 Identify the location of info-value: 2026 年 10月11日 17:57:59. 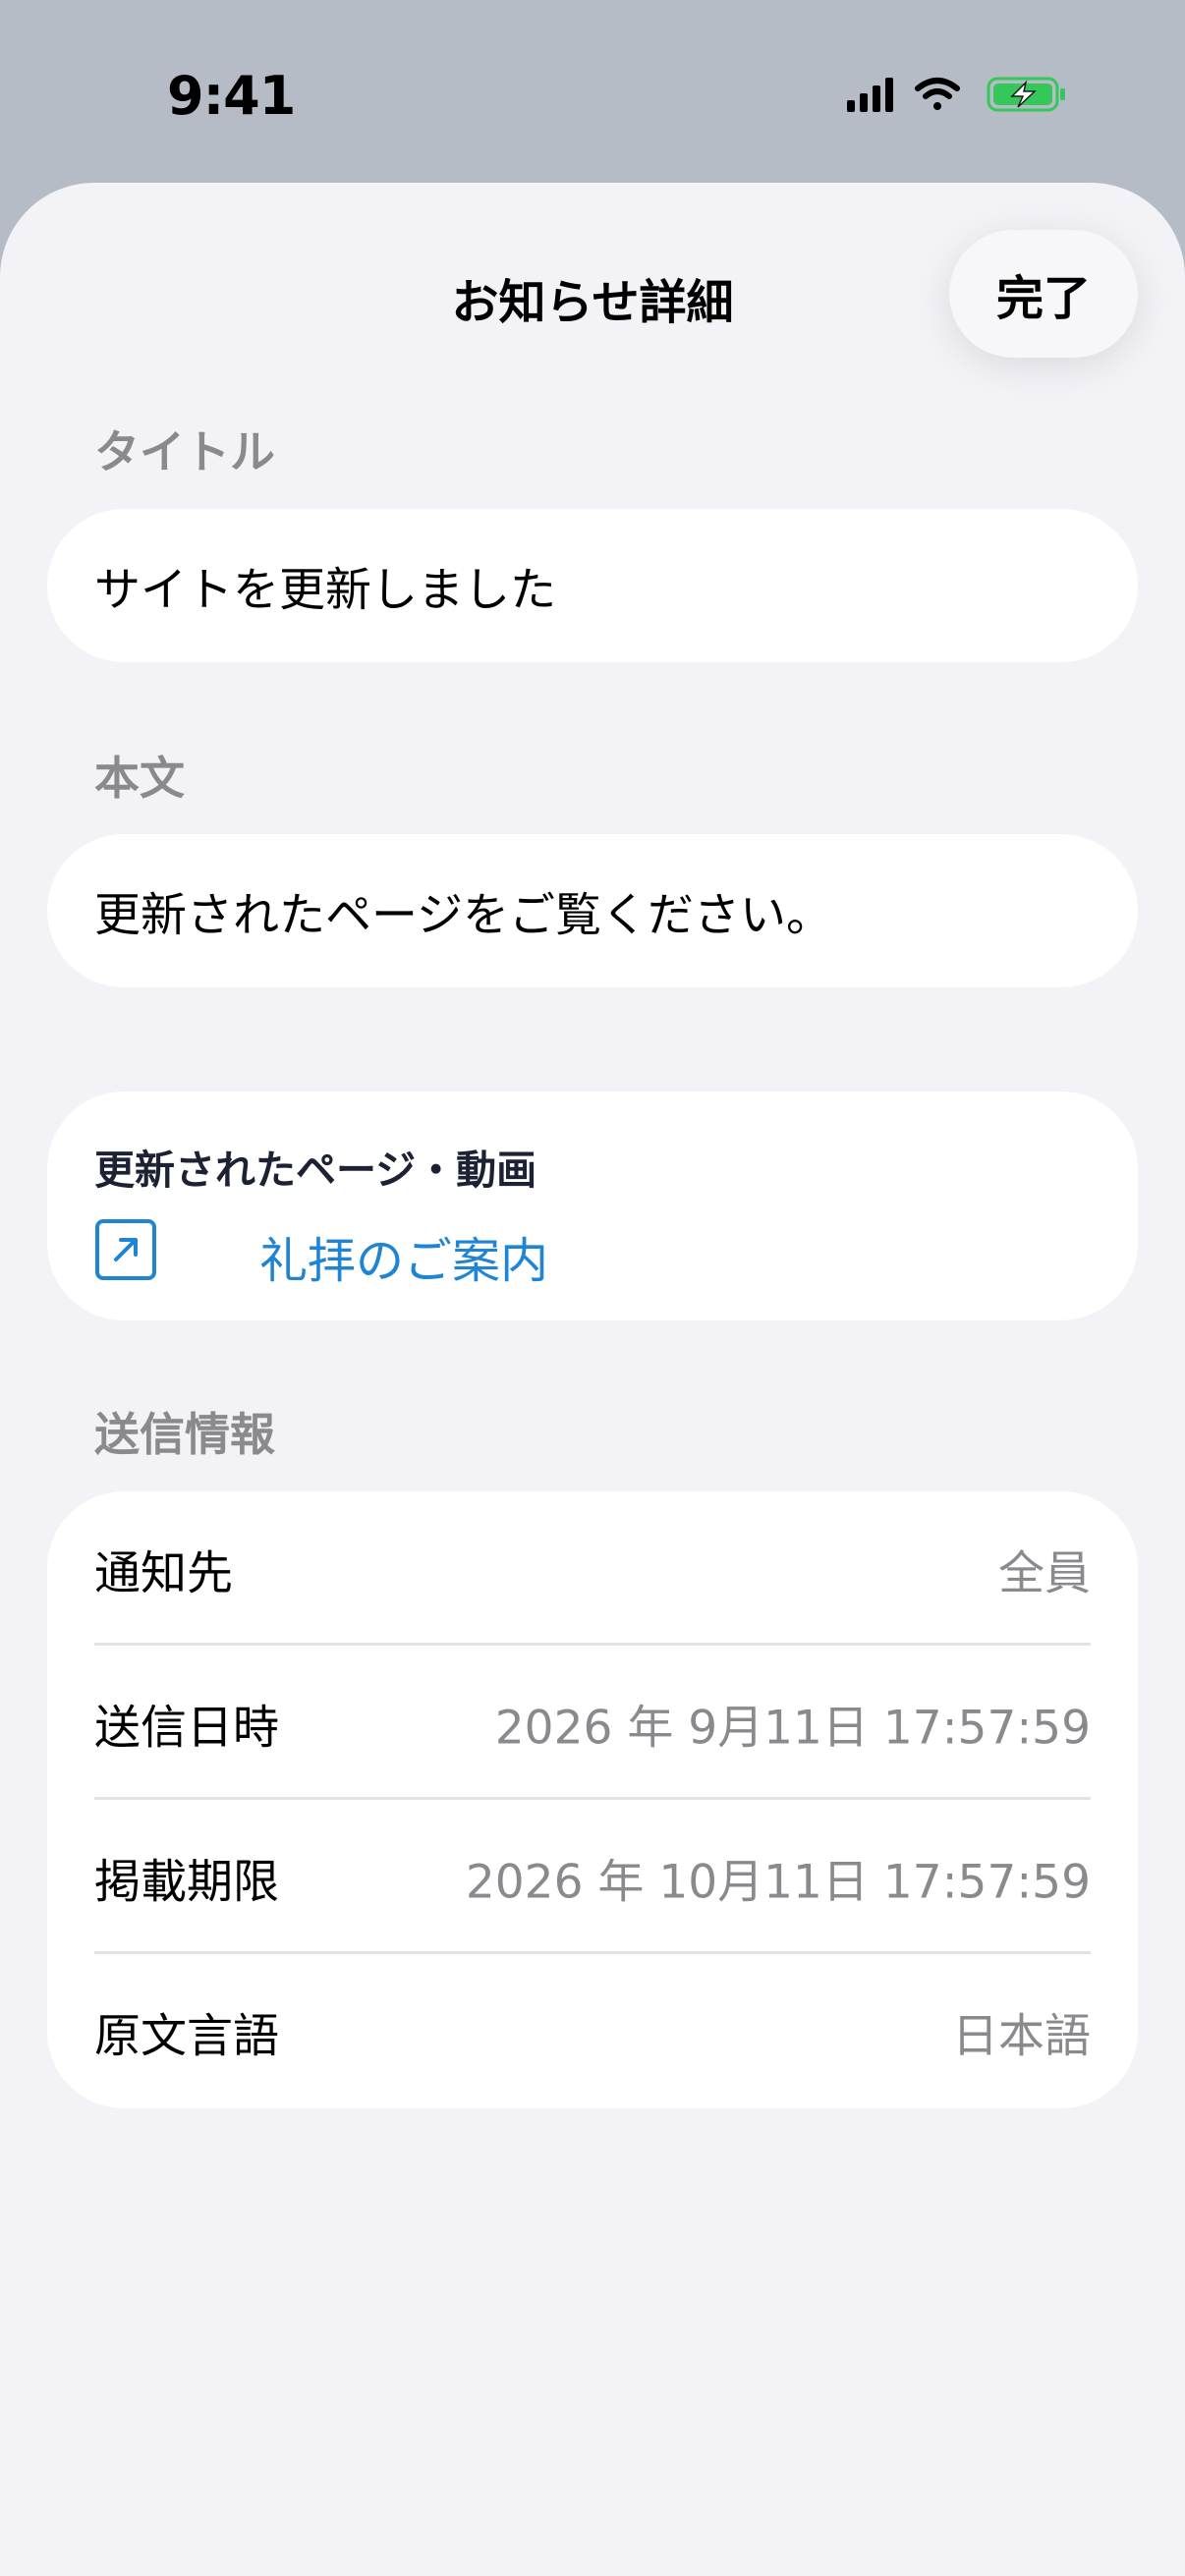
(778, 1882).